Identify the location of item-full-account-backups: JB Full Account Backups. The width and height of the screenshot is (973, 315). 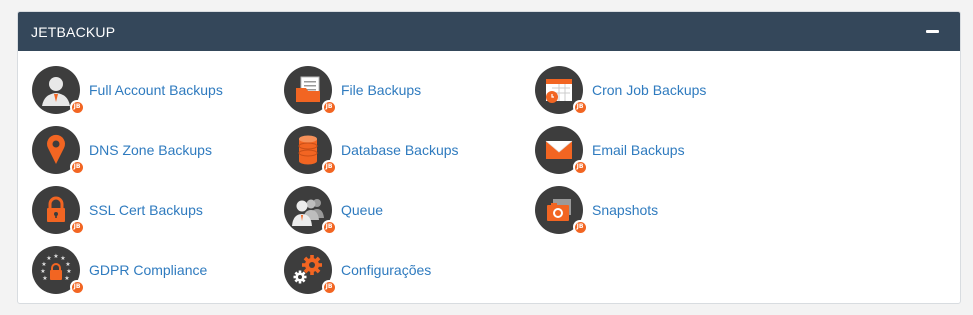
(127, 90).